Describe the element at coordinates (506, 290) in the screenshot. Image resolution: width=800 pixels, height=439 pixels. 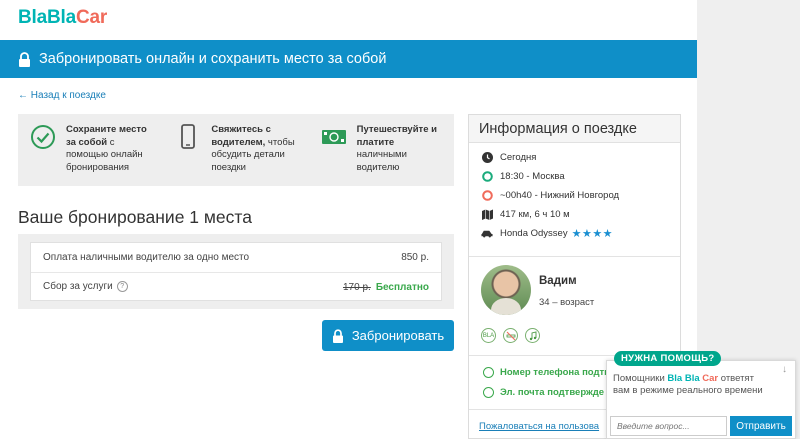
I see `driver-avatar` at that location.